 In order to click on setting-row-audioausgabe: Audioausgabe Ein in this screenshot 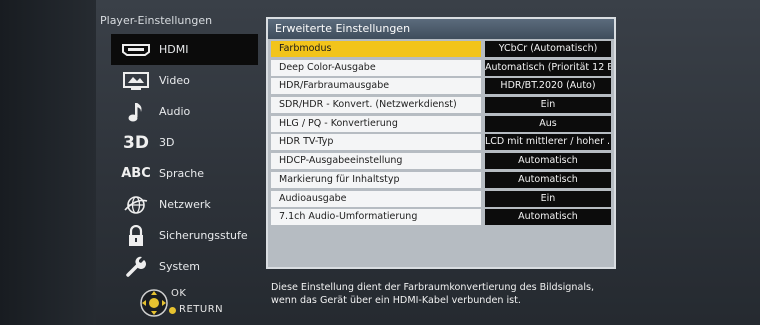, I will do `click(441, 199)`.